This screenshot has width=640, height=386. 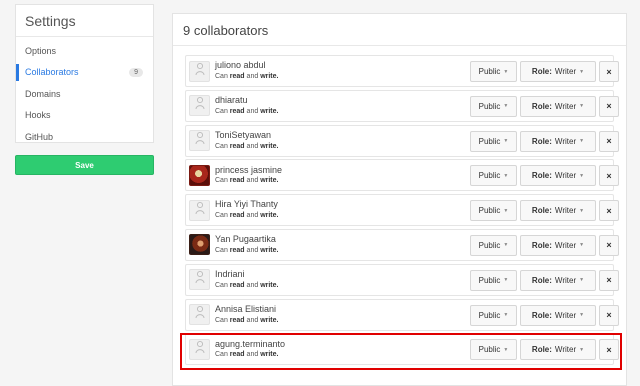 I want to click on save-button: Save, so click(x=84, y=165).